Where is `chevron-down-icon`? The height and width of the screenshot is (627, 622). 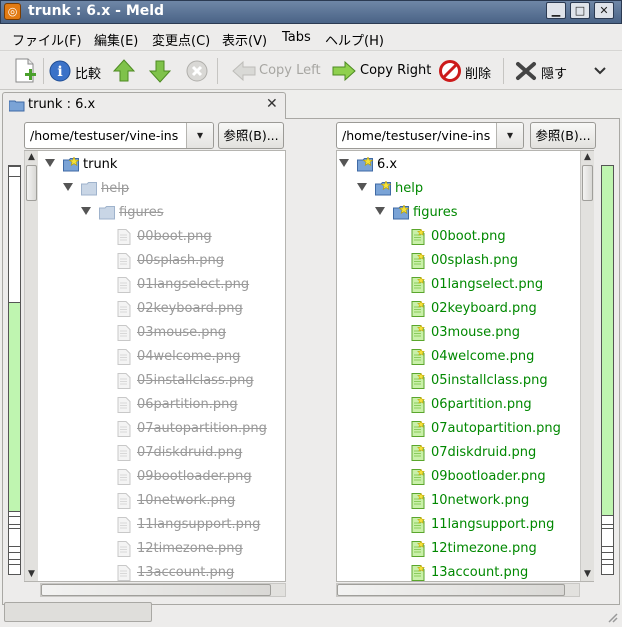
chevron-down-icon is located at coordinates (600, 71).